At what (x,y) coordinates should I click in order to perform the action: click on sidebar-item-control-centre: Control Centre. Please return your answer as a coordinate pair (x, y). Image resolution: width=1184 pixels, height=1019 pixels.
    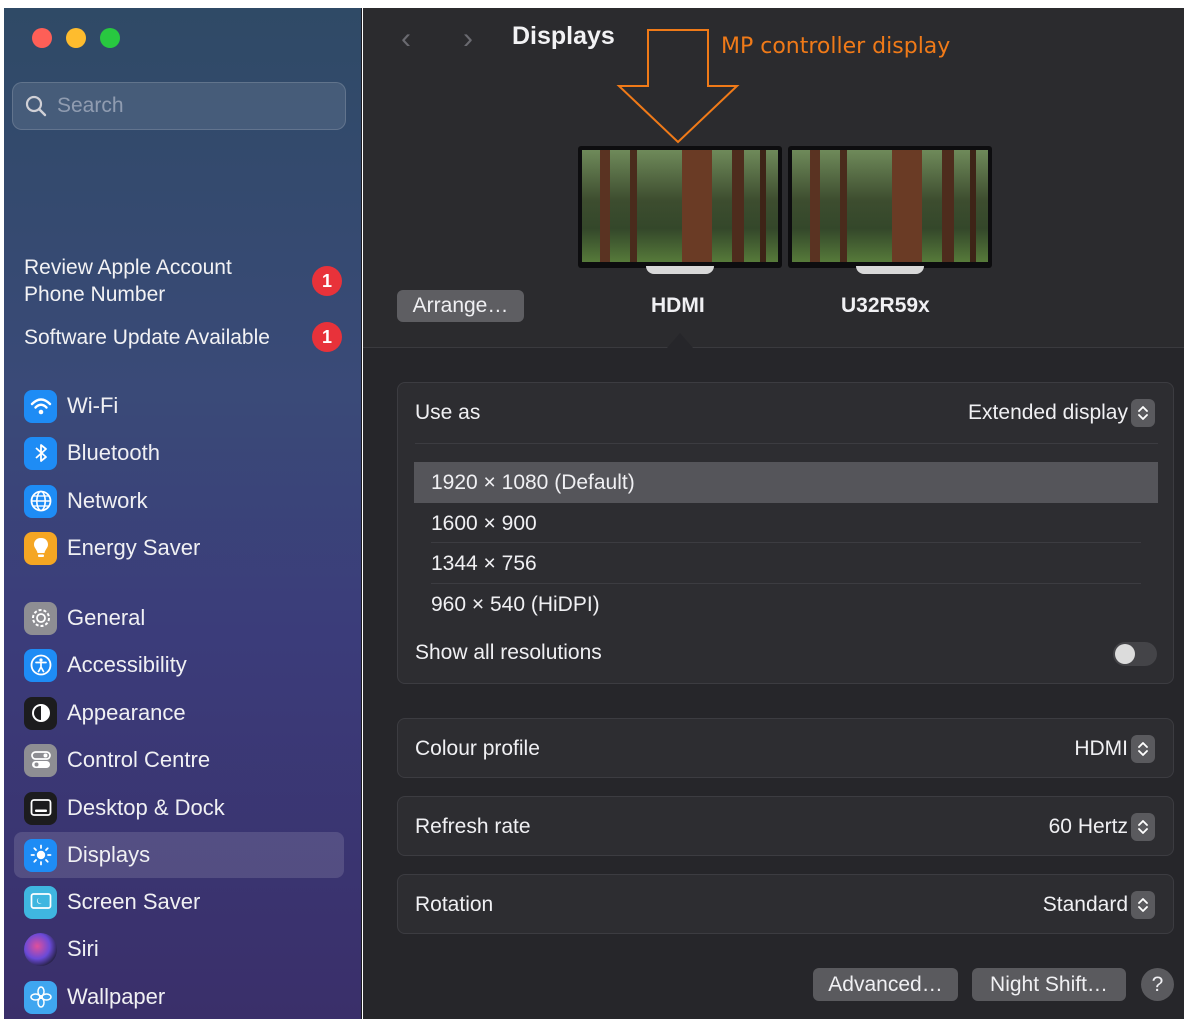
    Looking at the image, I should click on (179, 760).